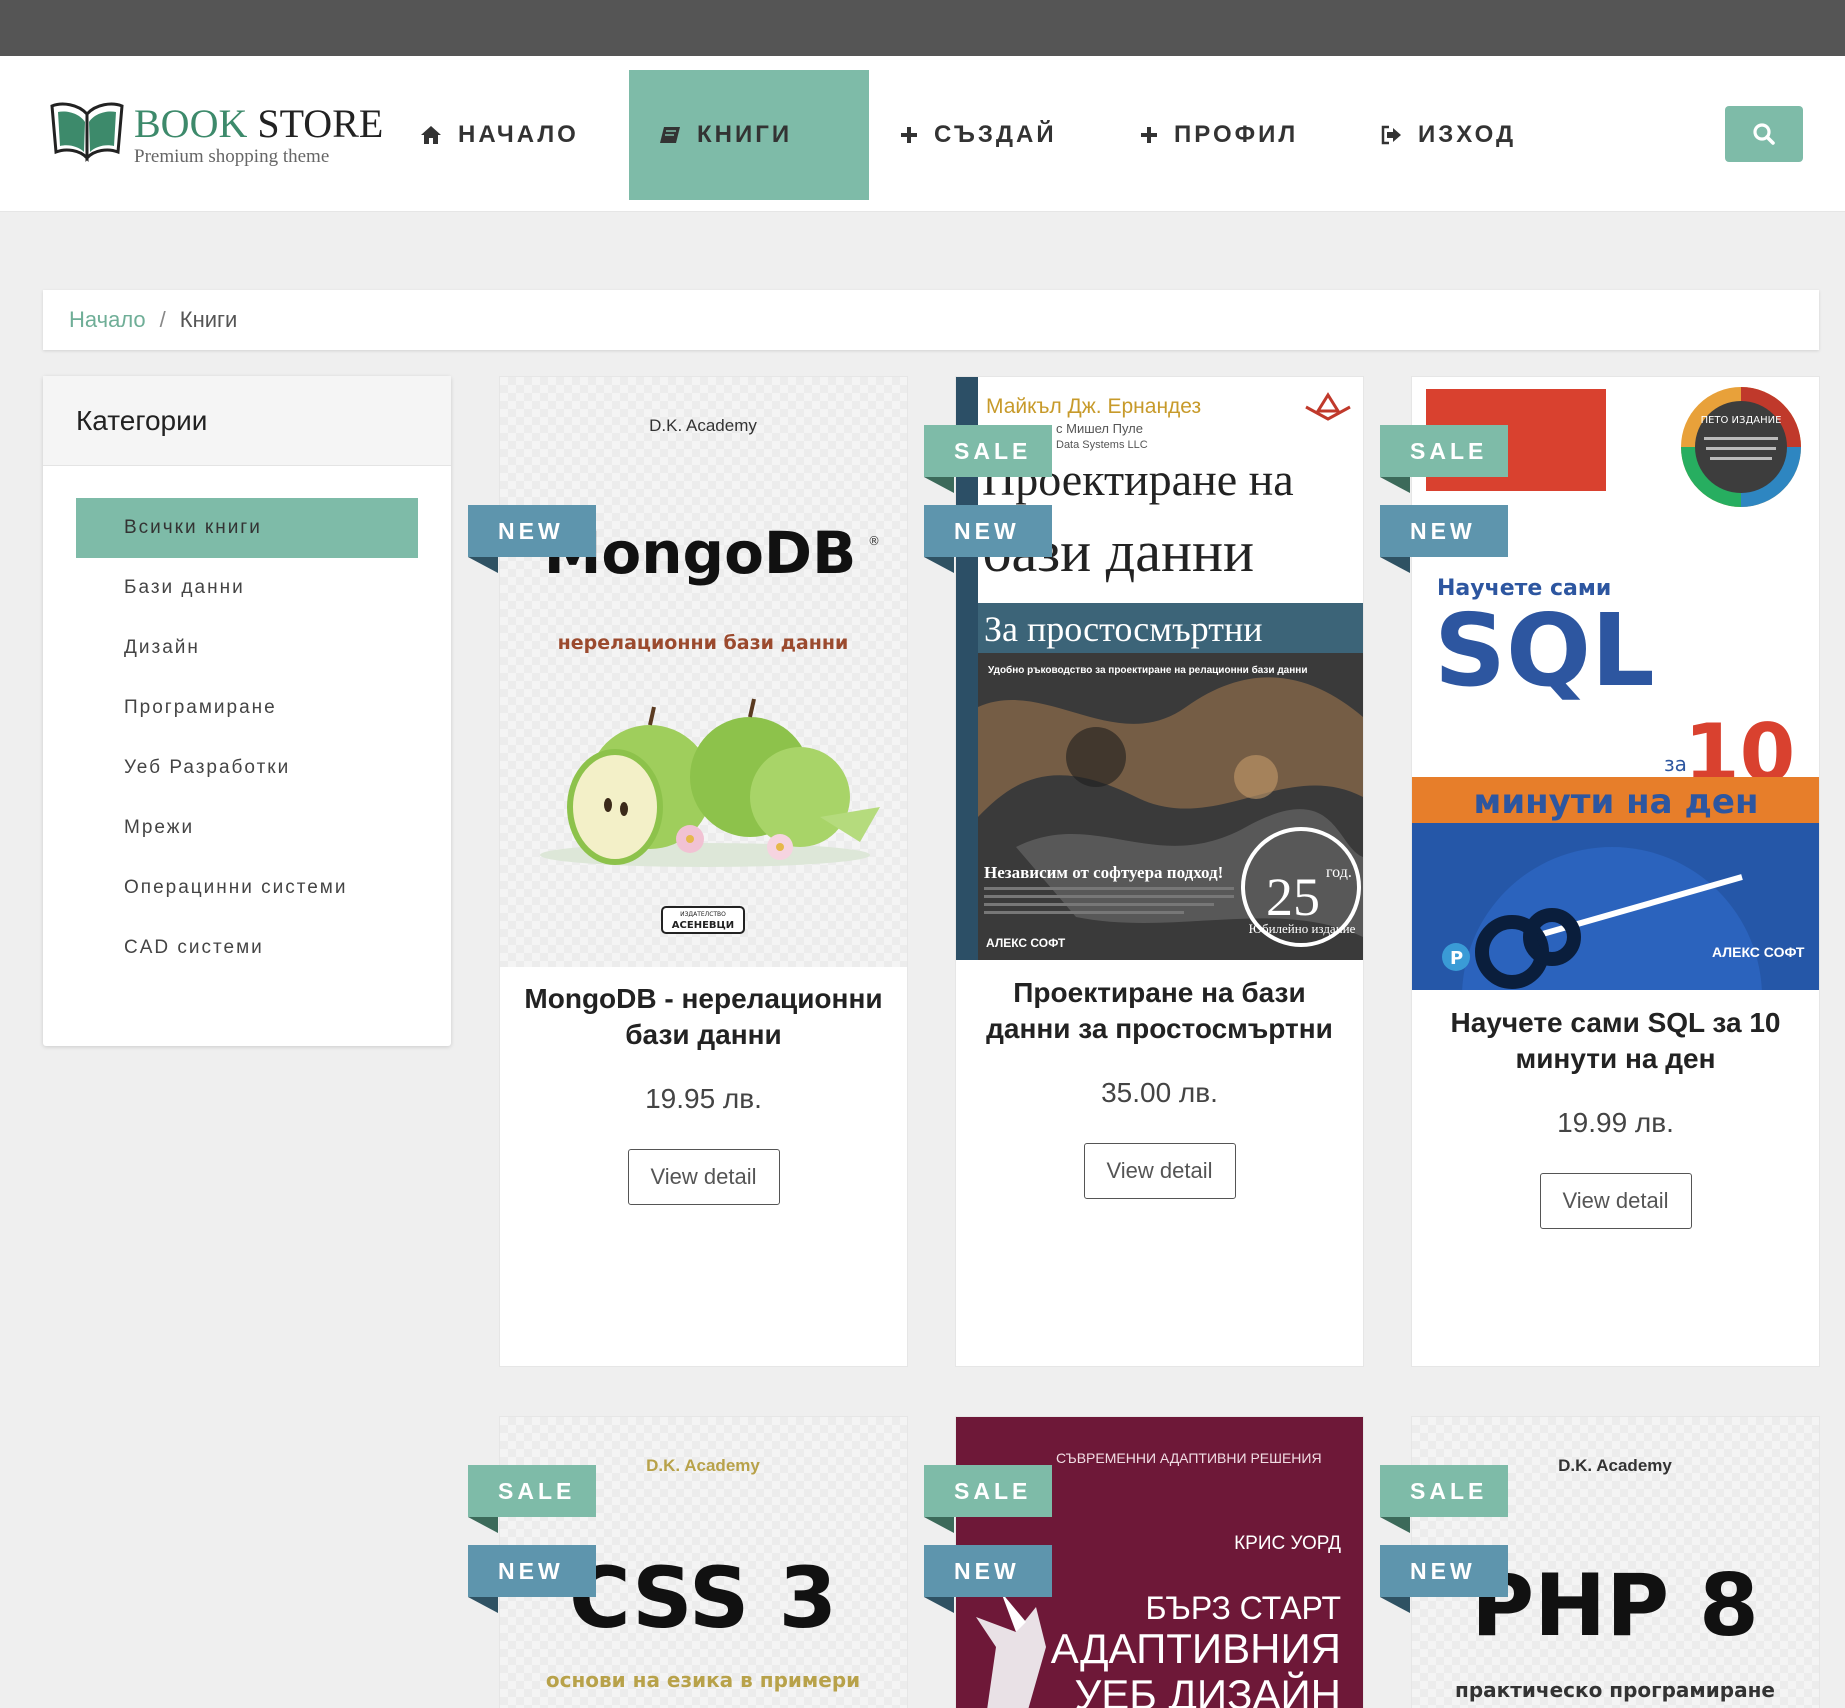 This screenshot has height=1708, width=1845. I want to click on browser-top-bar, so click(922, 28).